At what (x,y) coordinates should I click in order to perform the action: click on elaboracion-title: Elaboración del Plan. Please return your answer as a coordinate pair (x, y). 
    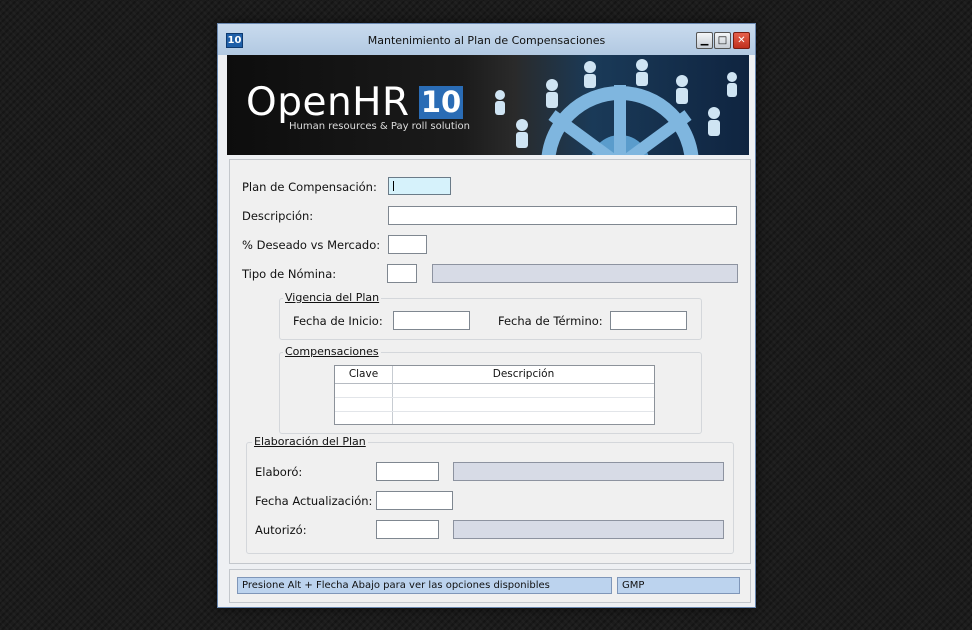
    Looking at the image, I should click on (310, 441).